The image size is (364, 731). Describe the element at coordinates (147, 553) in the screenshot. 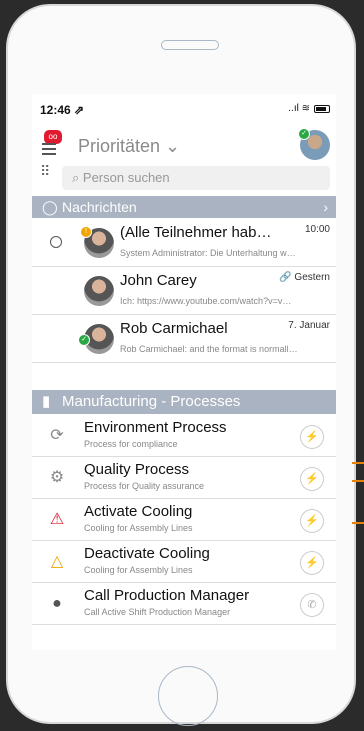

I see `action-name: Deactivate Cooling` at that location.